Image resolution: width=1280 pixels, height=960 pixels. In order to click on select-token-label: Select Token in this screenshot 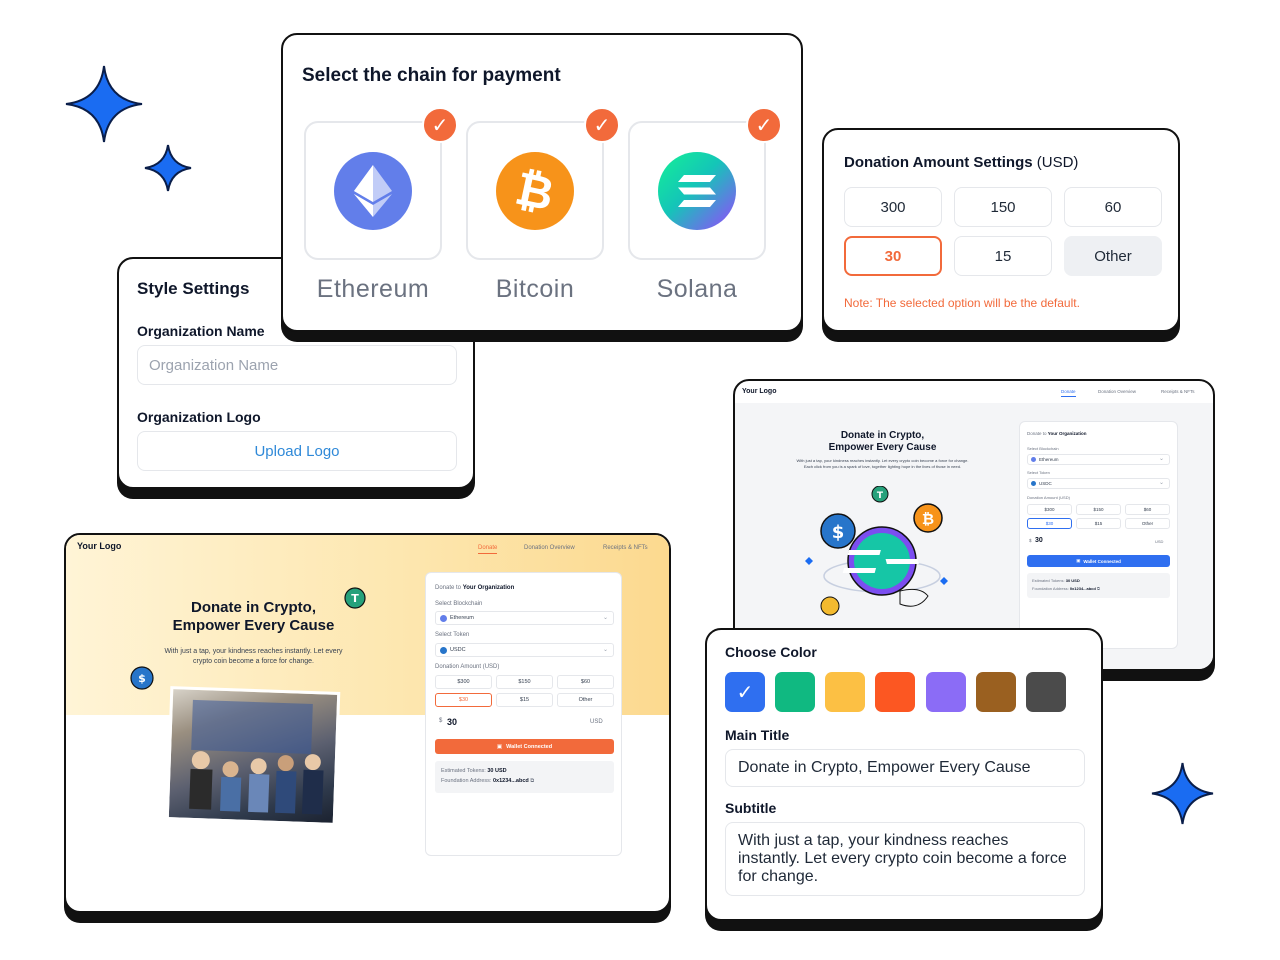, I will do `click(1038, 472)`.